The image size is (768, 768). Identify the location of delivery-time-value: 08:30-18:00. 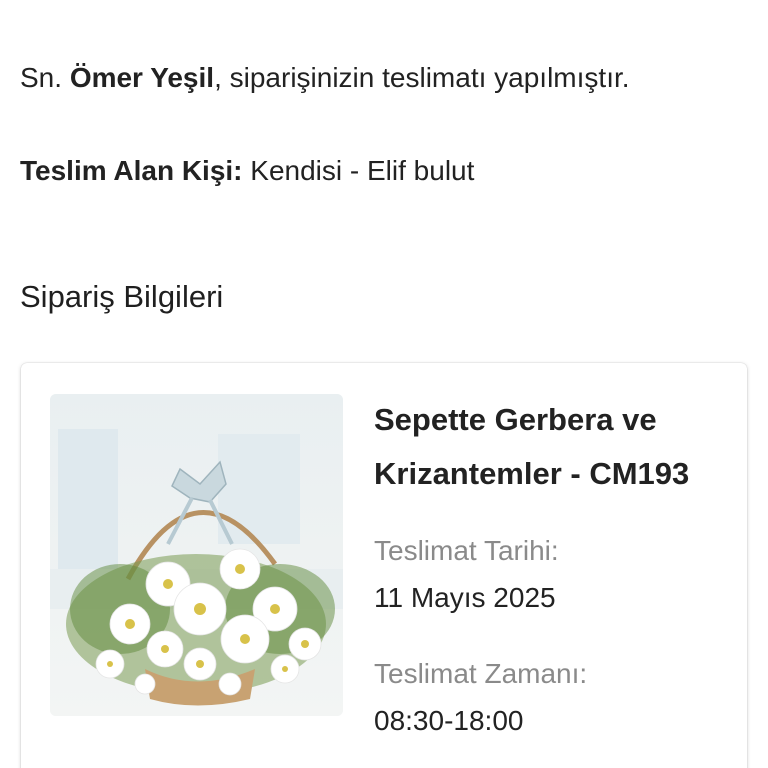
(449, 720).